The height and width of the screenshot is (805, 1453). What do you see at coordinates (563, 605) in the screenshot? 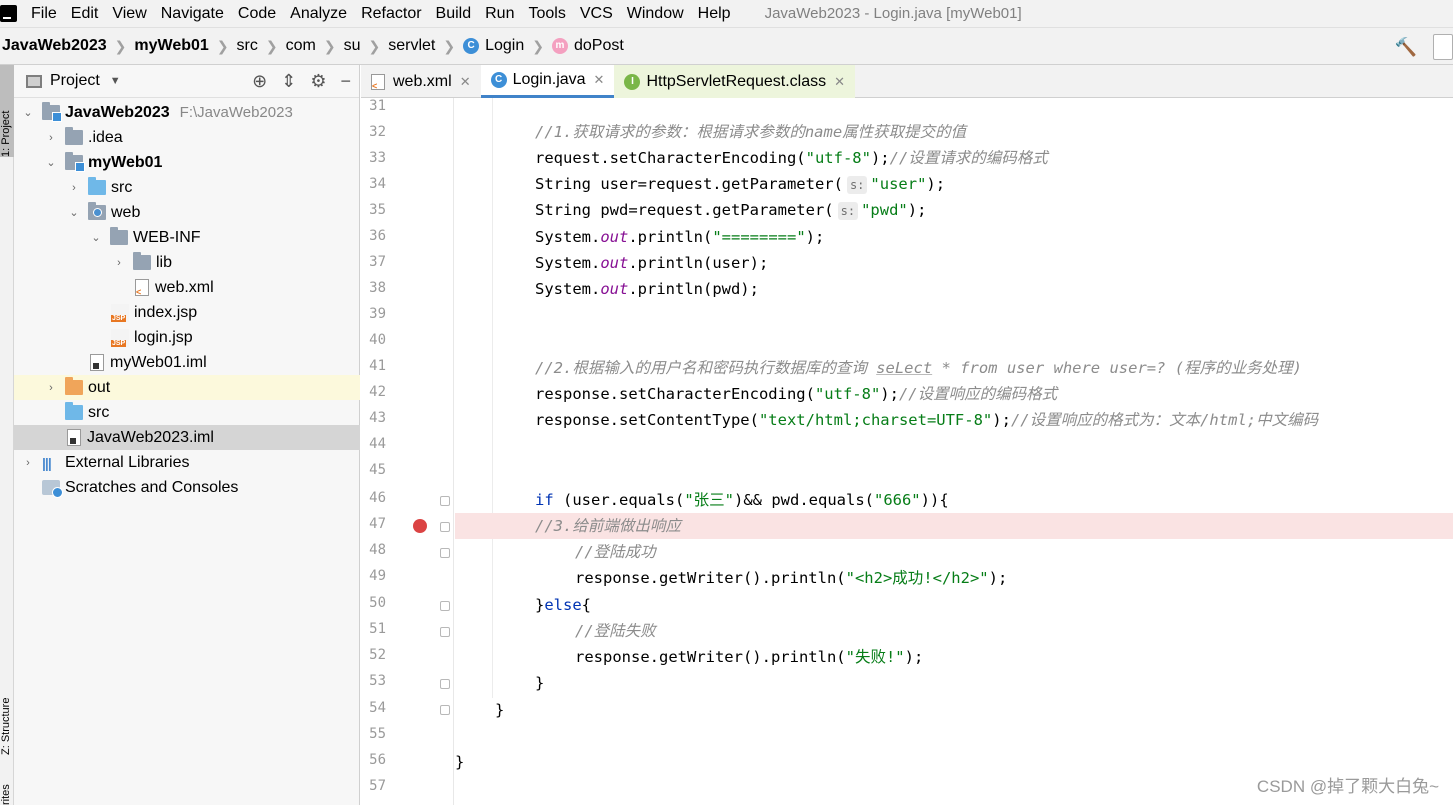
I see `code-keyword: else` at bounding box center [563, 605].